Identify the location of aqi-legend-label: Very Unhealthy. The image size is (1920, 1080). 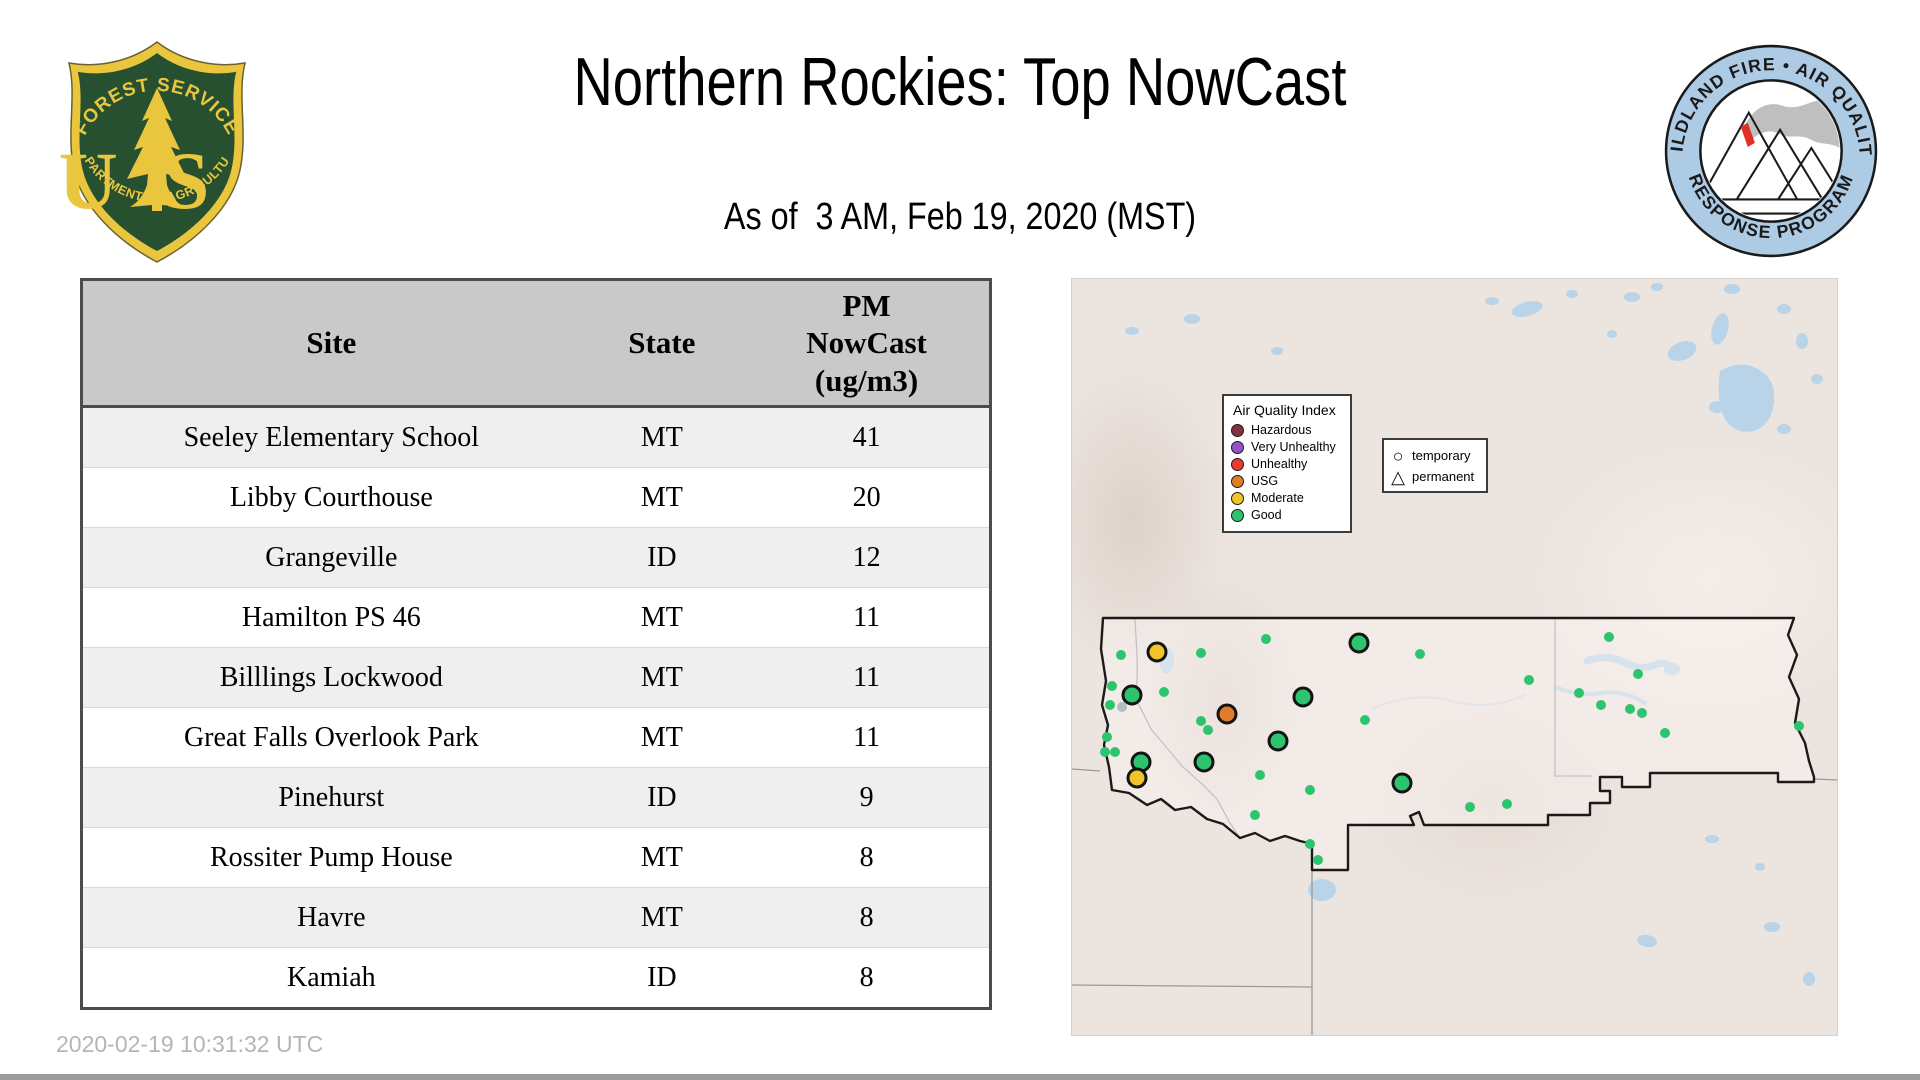
(1293, 447).